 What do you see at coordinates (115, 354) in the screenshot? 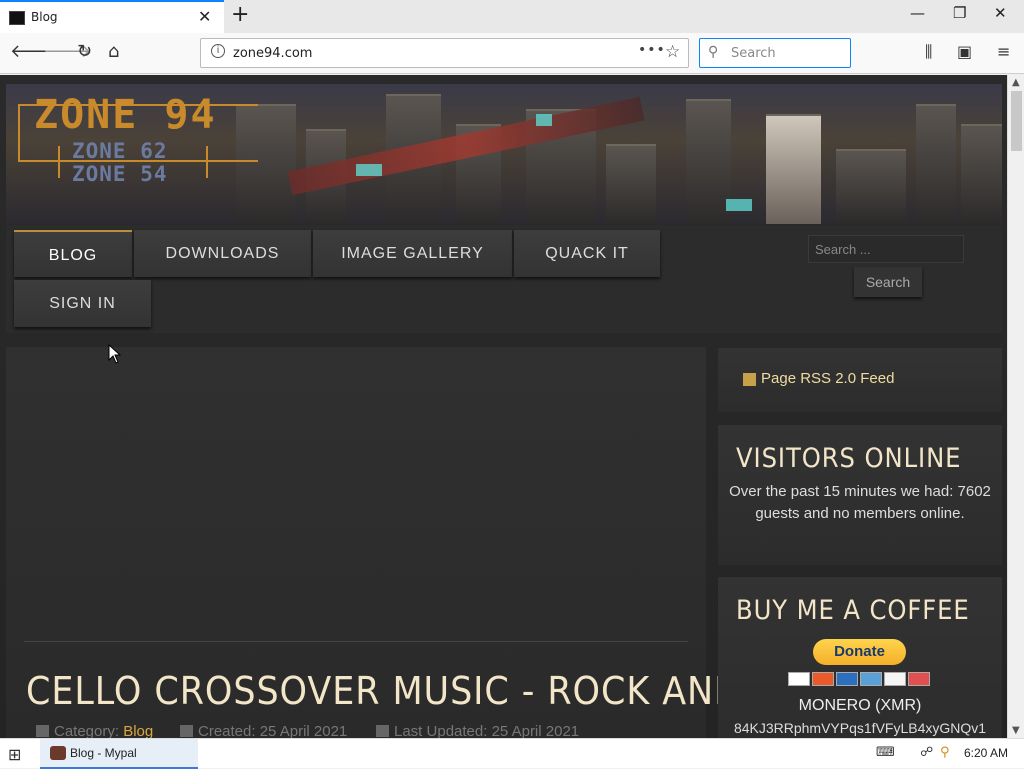
I see `mouse-cursor-icon` at bounding box center [115, 354].